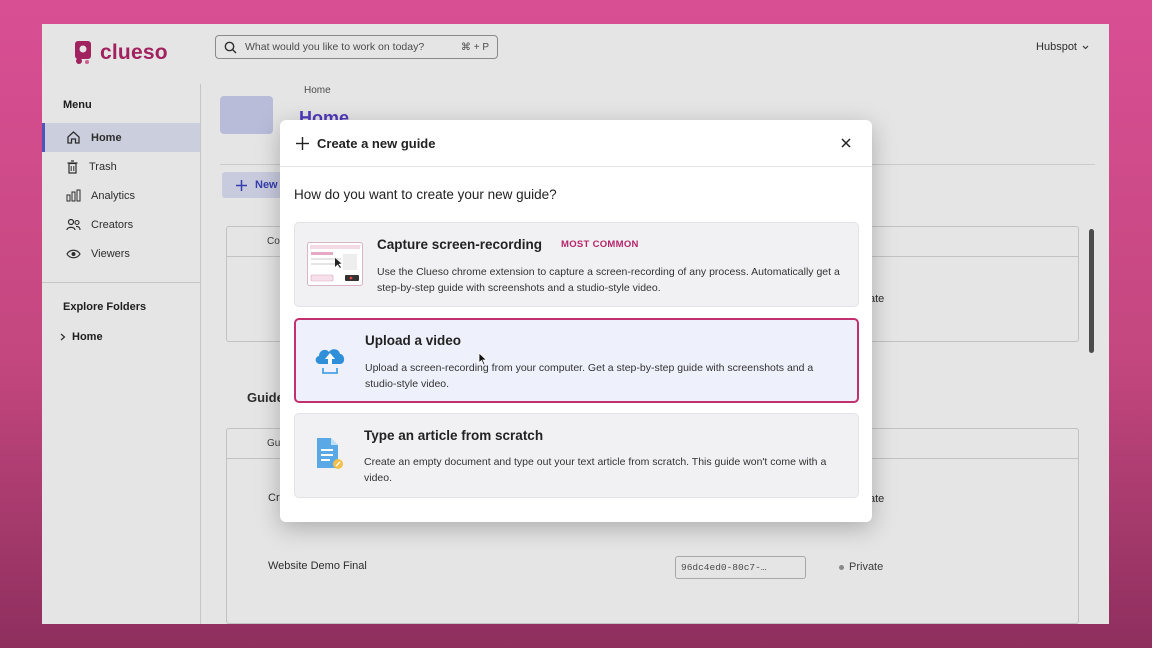  Describe the element at coordinates (335, 264) in the screenshot. I see `screen-recording-thumbnail-icon` at that location.